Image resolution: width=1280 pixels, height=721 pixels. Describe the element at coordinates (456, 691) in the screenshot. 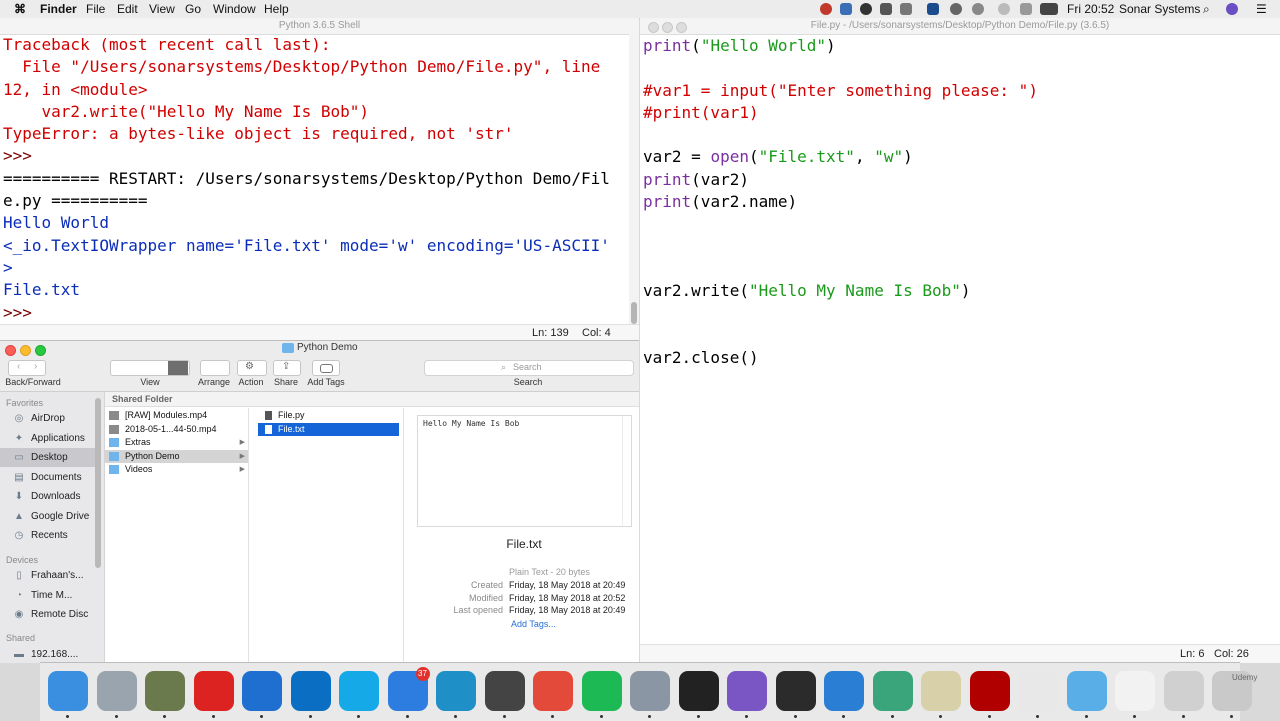

I see `screenflow-icon` at that location.